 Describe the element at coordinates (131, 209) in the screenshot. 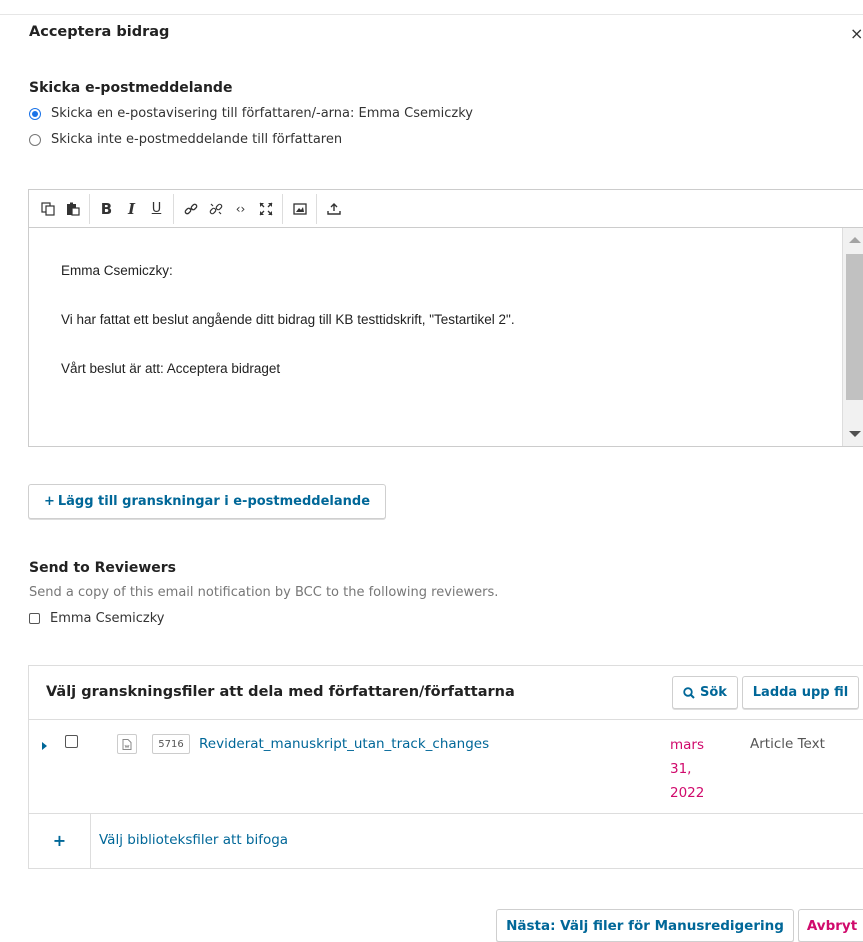

I see `italic-icon: I` at that location.